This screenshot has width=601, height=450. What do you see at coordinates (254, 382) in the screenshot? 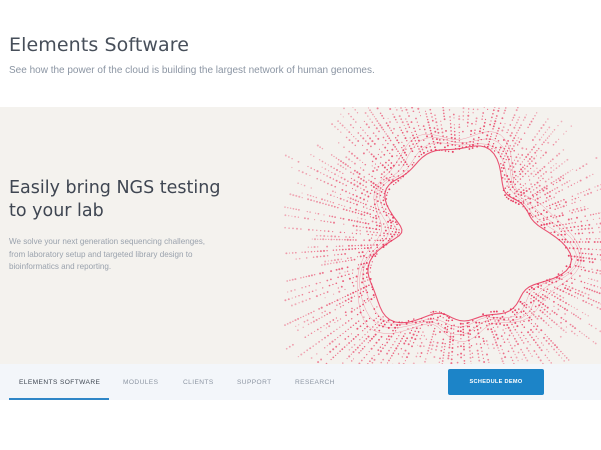
I see `nav-item-support: SUPPORT` at bounding box center [254, 382].